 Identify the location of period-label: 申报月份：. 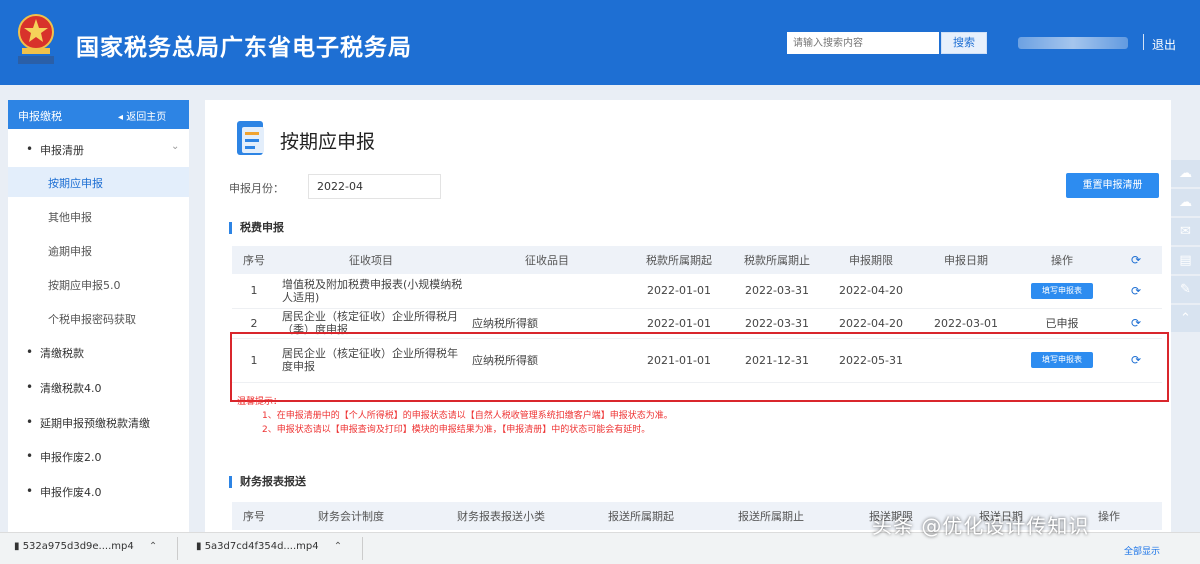
(256, 188).